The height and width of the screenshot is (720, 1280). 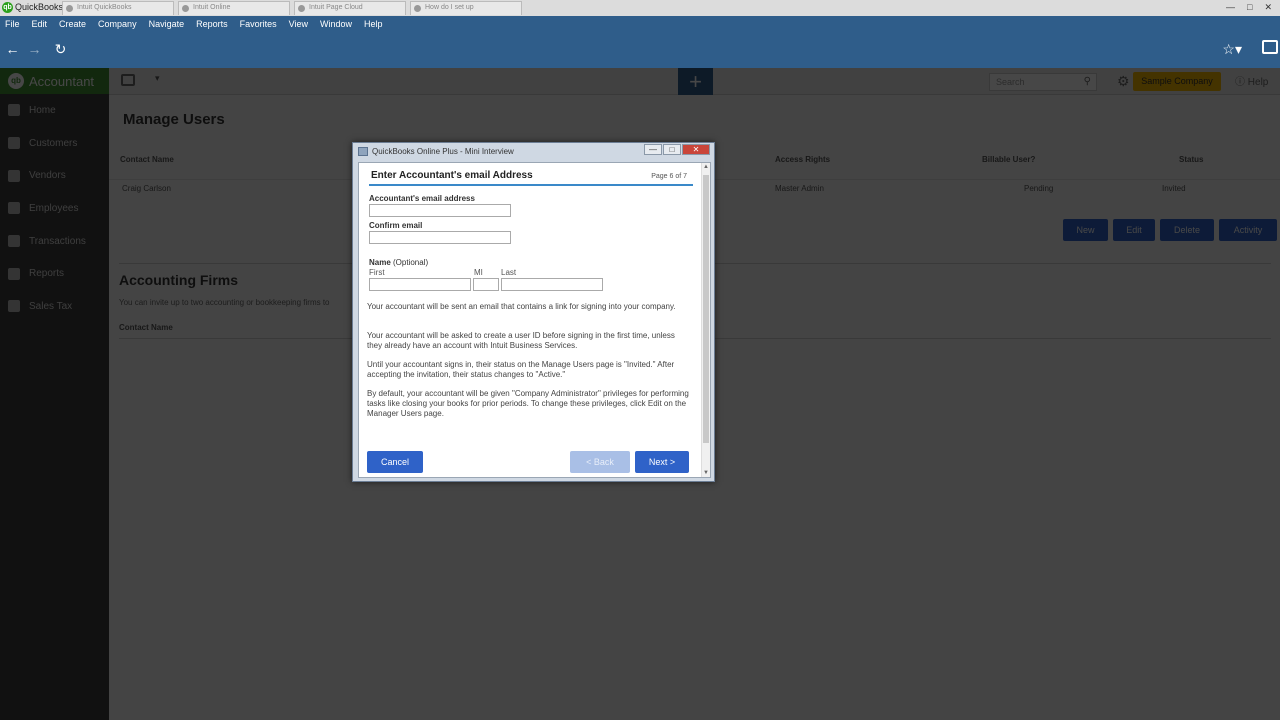 What do you see at coordinates (39, 7) in the screenshot?
I see `app-title: QuickBooks` at bounding box center [39, 7].